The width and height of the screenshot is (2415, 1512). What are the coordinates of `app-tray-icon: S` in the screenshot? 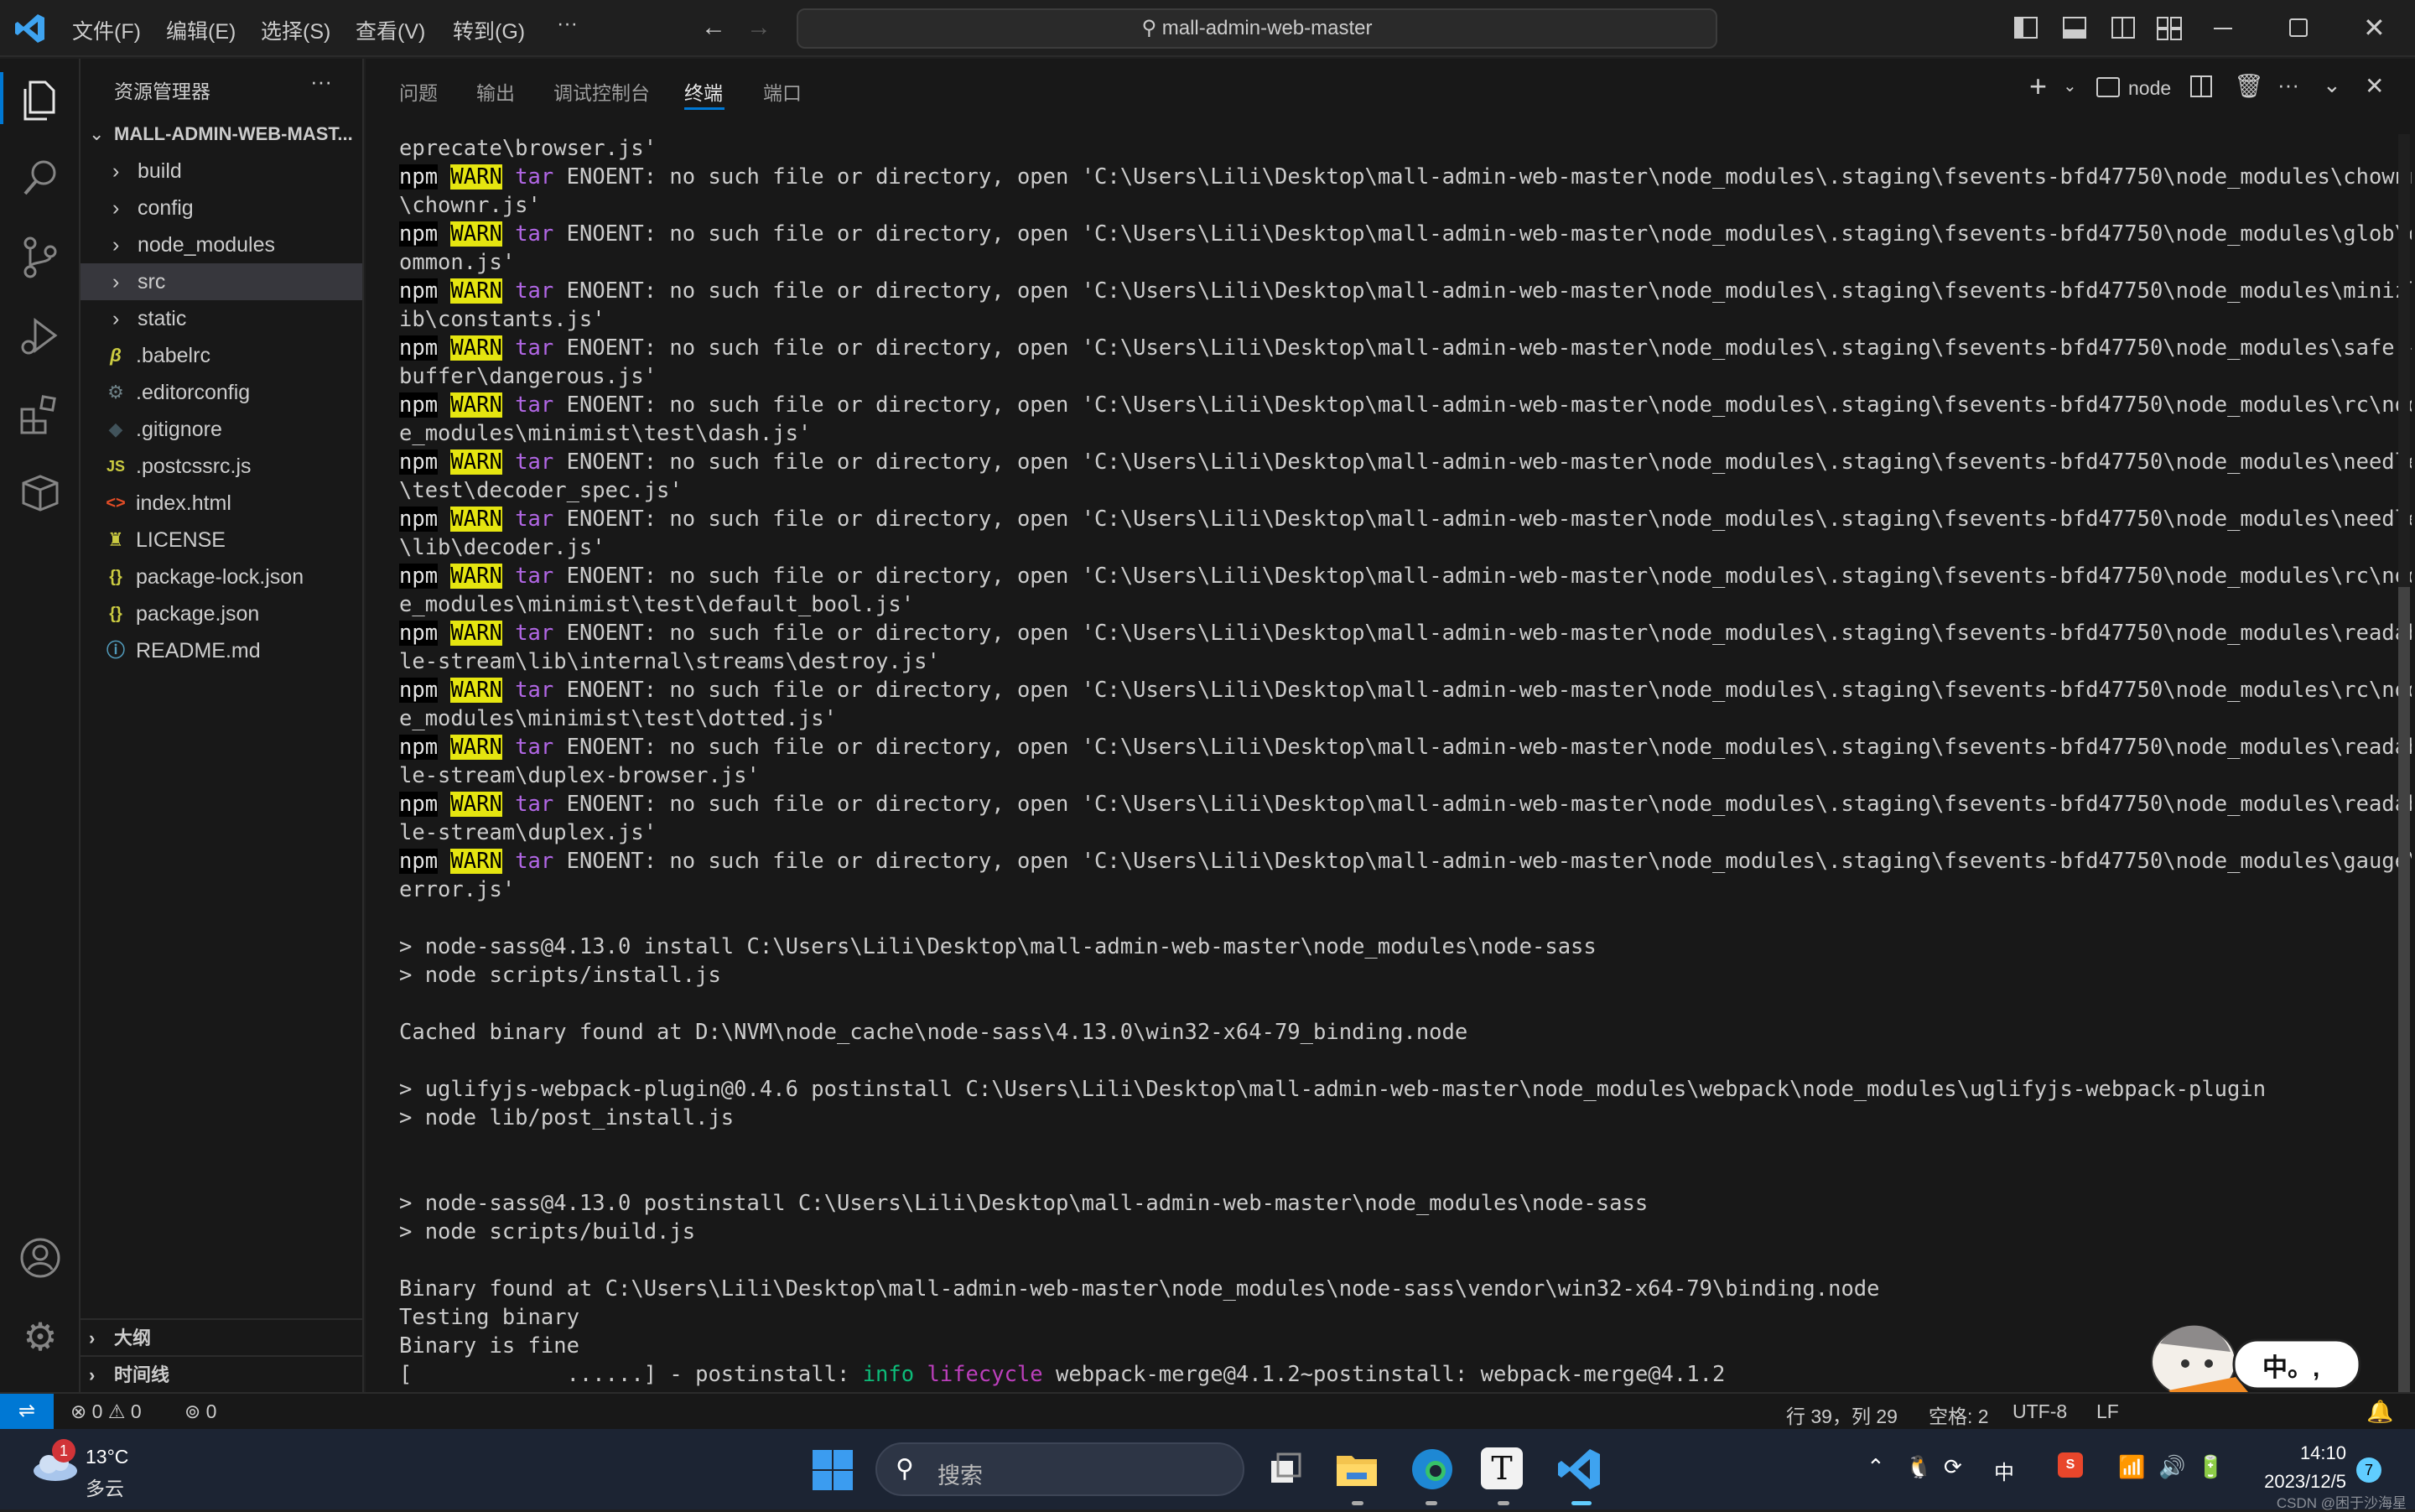 It's located at (2070, 1465).